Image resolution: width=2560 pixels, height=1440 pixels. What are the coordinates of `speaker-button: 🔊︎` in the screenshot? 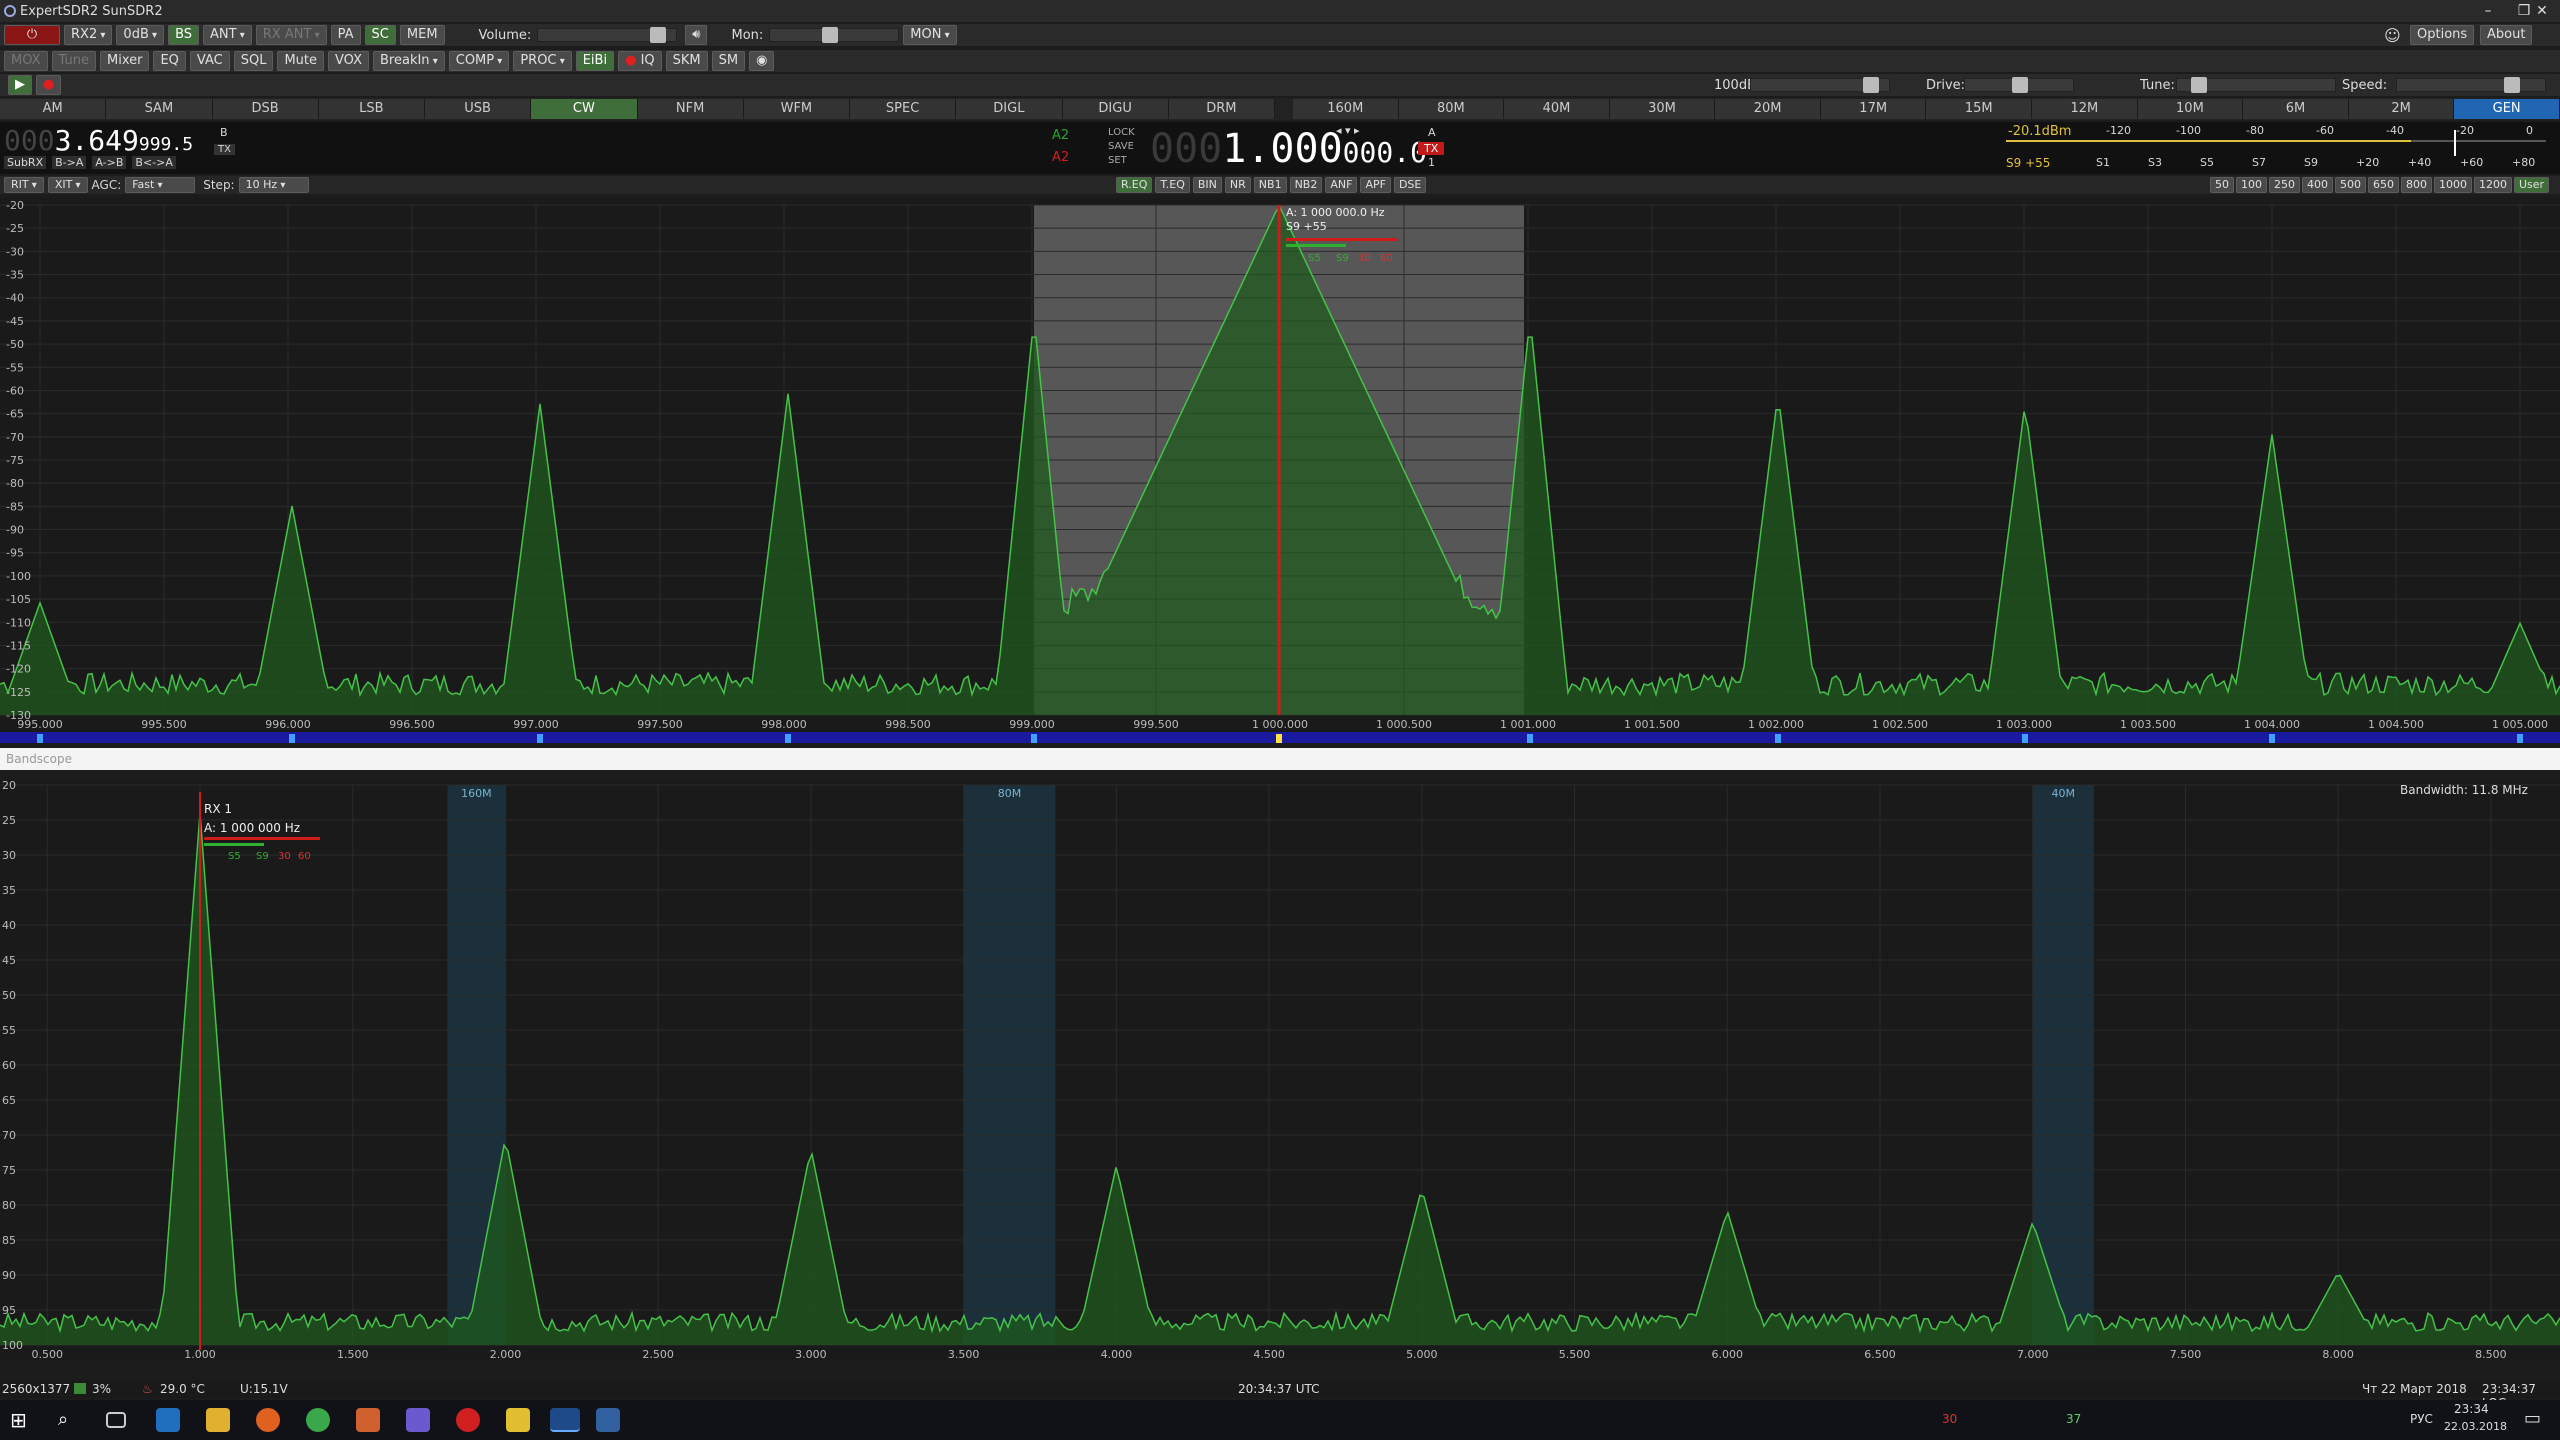 It's located at (696, 35).